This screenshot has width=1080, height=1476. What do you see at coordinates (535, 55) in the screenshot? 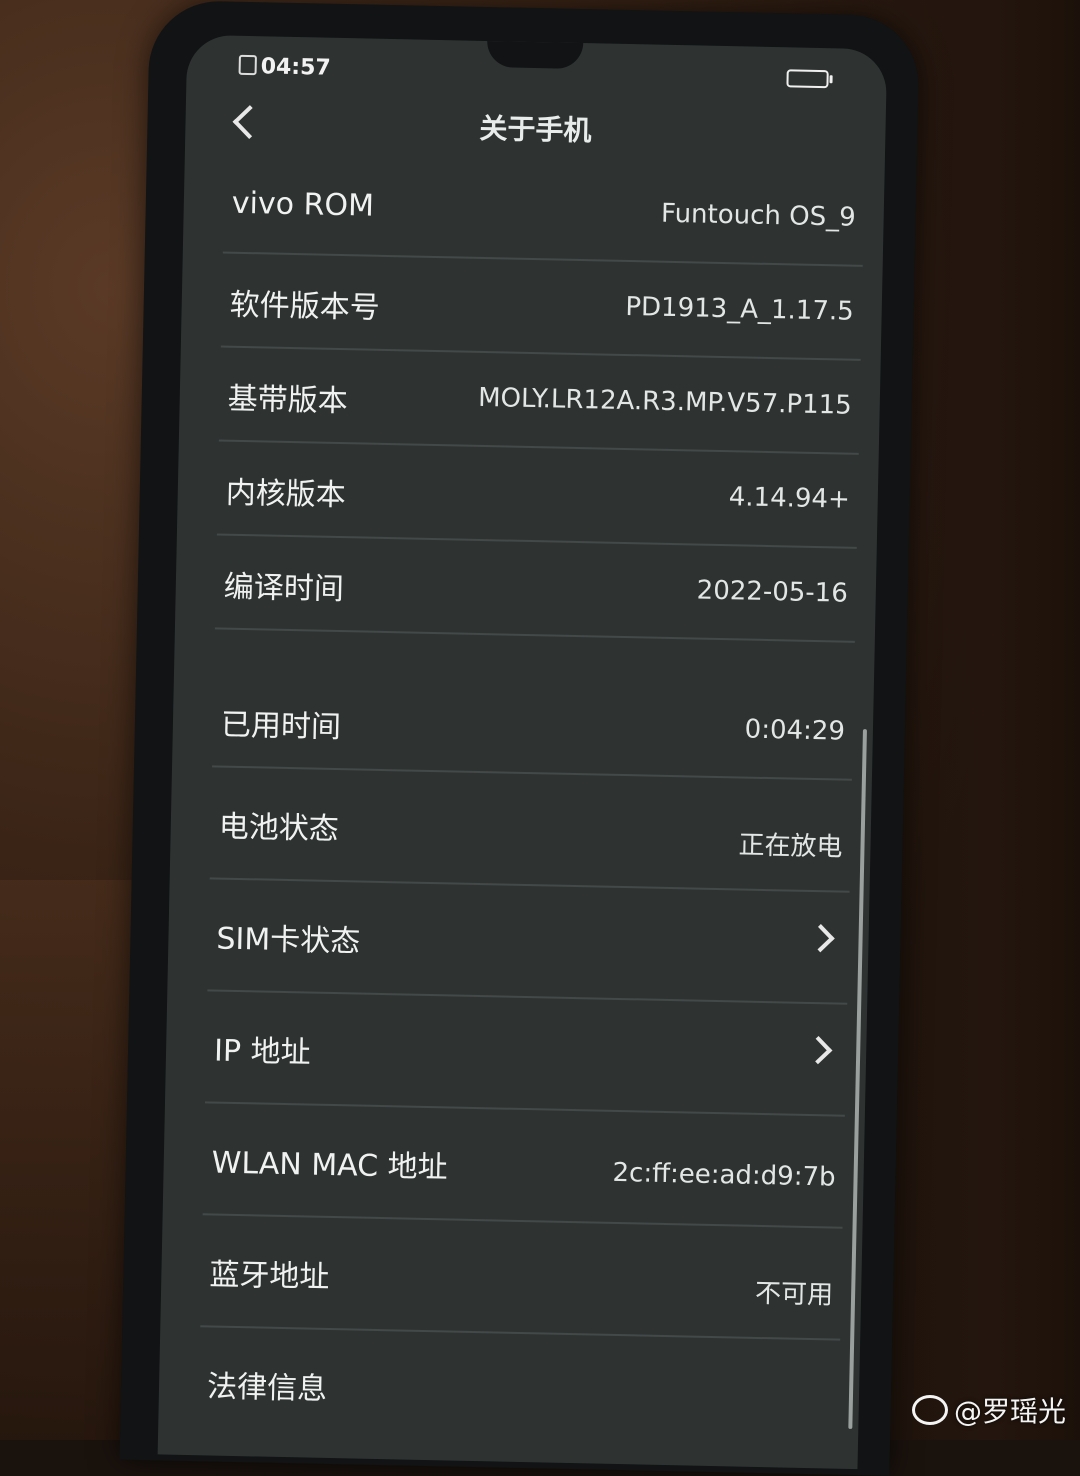
I see `camera-notch` at bounding box center [535, 55].